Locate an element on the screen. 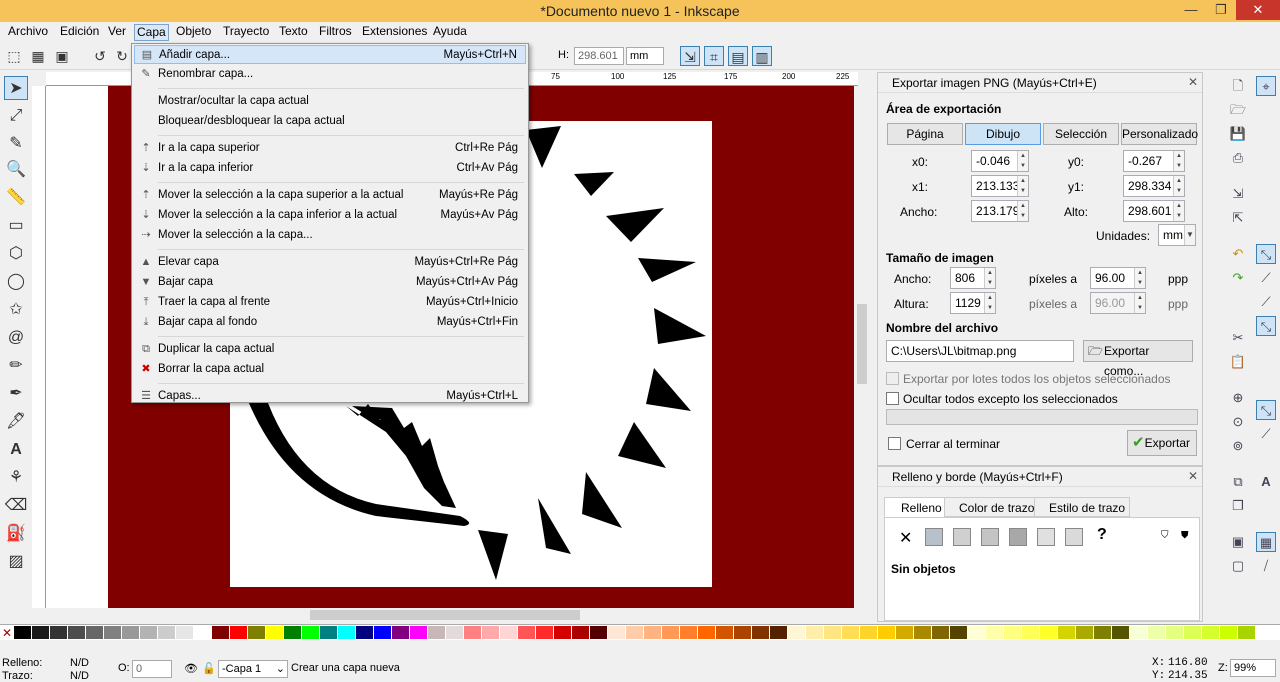 This screenshot has width=1280, height=682. swatch-icon is located at coordinates (1074, 537).